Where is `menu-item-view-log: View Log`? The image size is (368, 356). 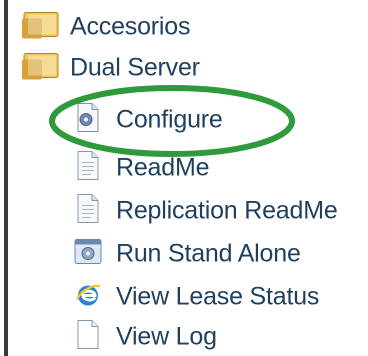
menu-item-view-log: View Log is located at coordinates (182, 335).